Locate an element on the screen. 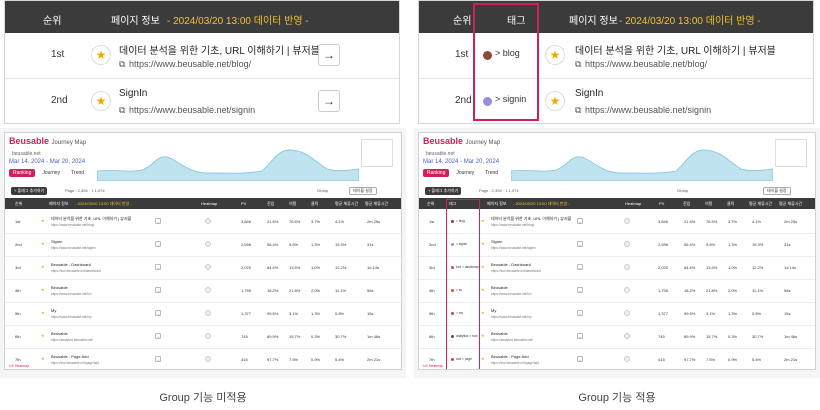  metric-m3: 3.7% is located at coordinates (316, 221).